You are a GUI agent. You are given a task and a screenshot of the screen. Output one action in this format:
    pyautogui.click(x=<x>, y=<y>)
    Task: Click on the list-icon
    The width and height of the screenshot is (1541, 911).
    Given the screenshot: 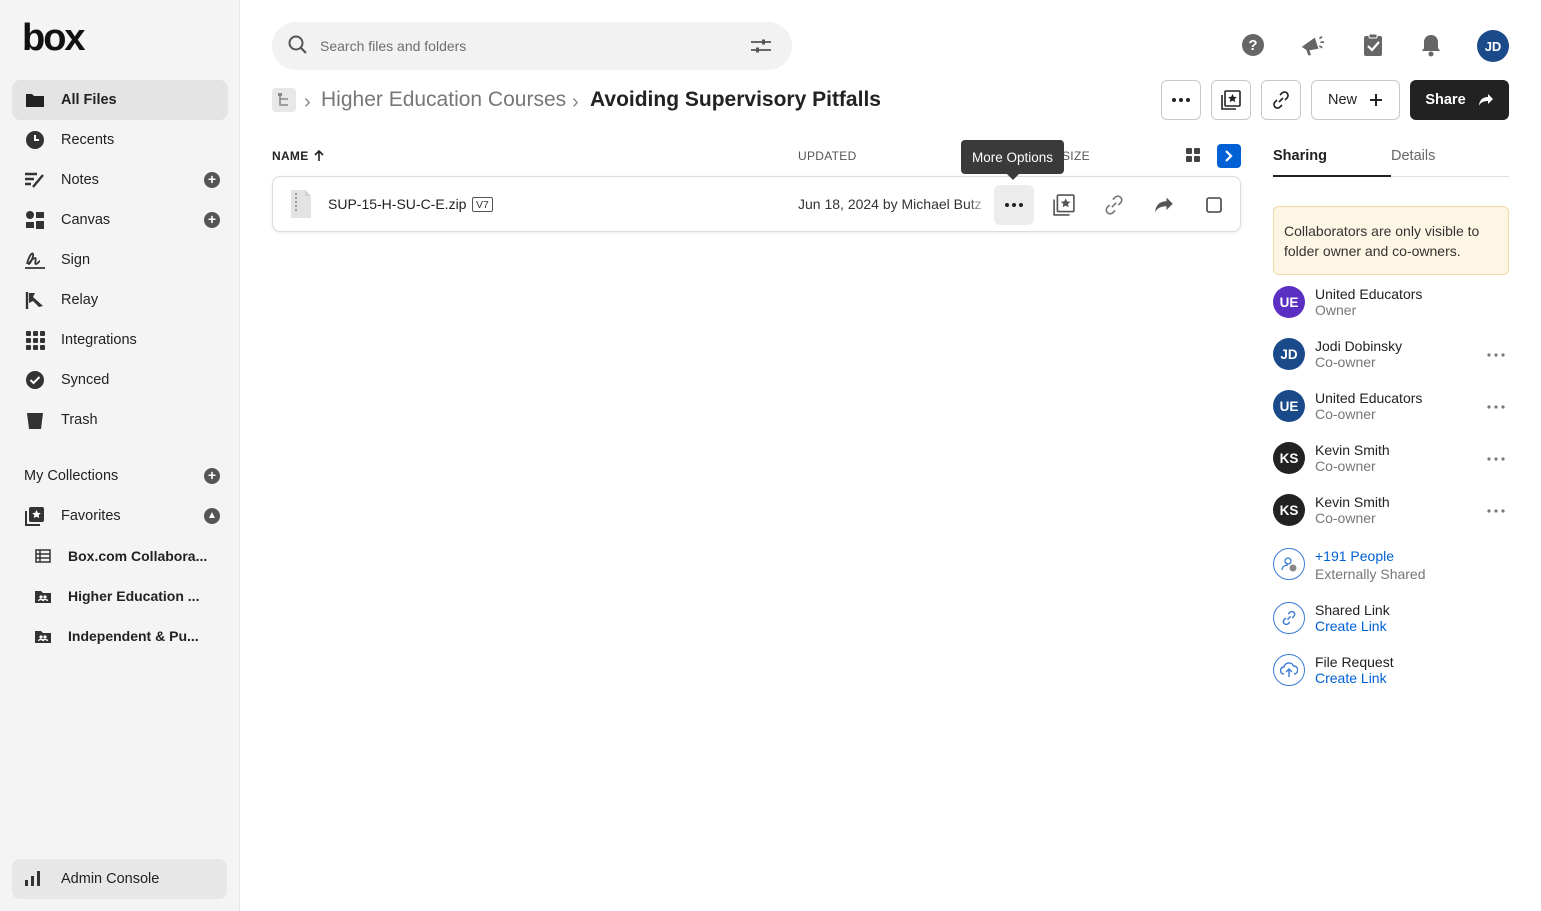 What is the action you would take?
    pyautogui.click(x=43, y=556)
    